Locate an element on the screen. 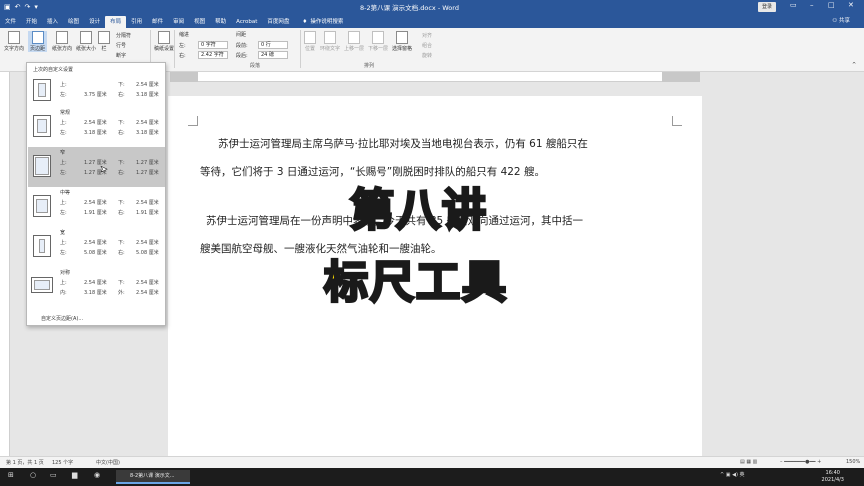 Image resolution: width=864 pixels, height=486 pixels. word-count: 125 个字 is located at coordinates (62, 462).